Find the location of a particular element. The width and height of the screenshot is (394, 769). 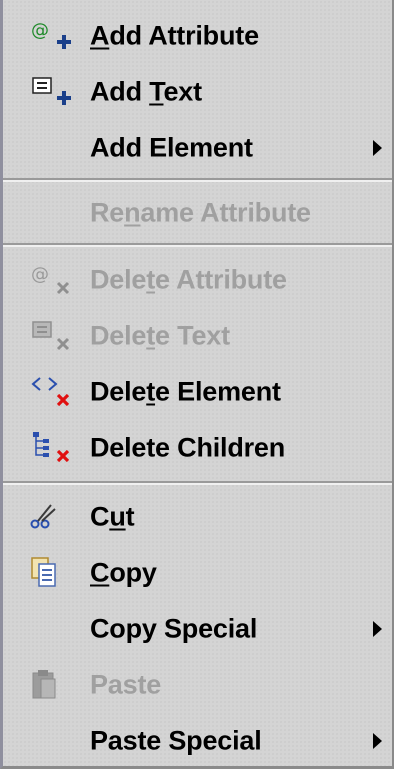

menu-item-label: Copy is located at coordinates (123, 572).